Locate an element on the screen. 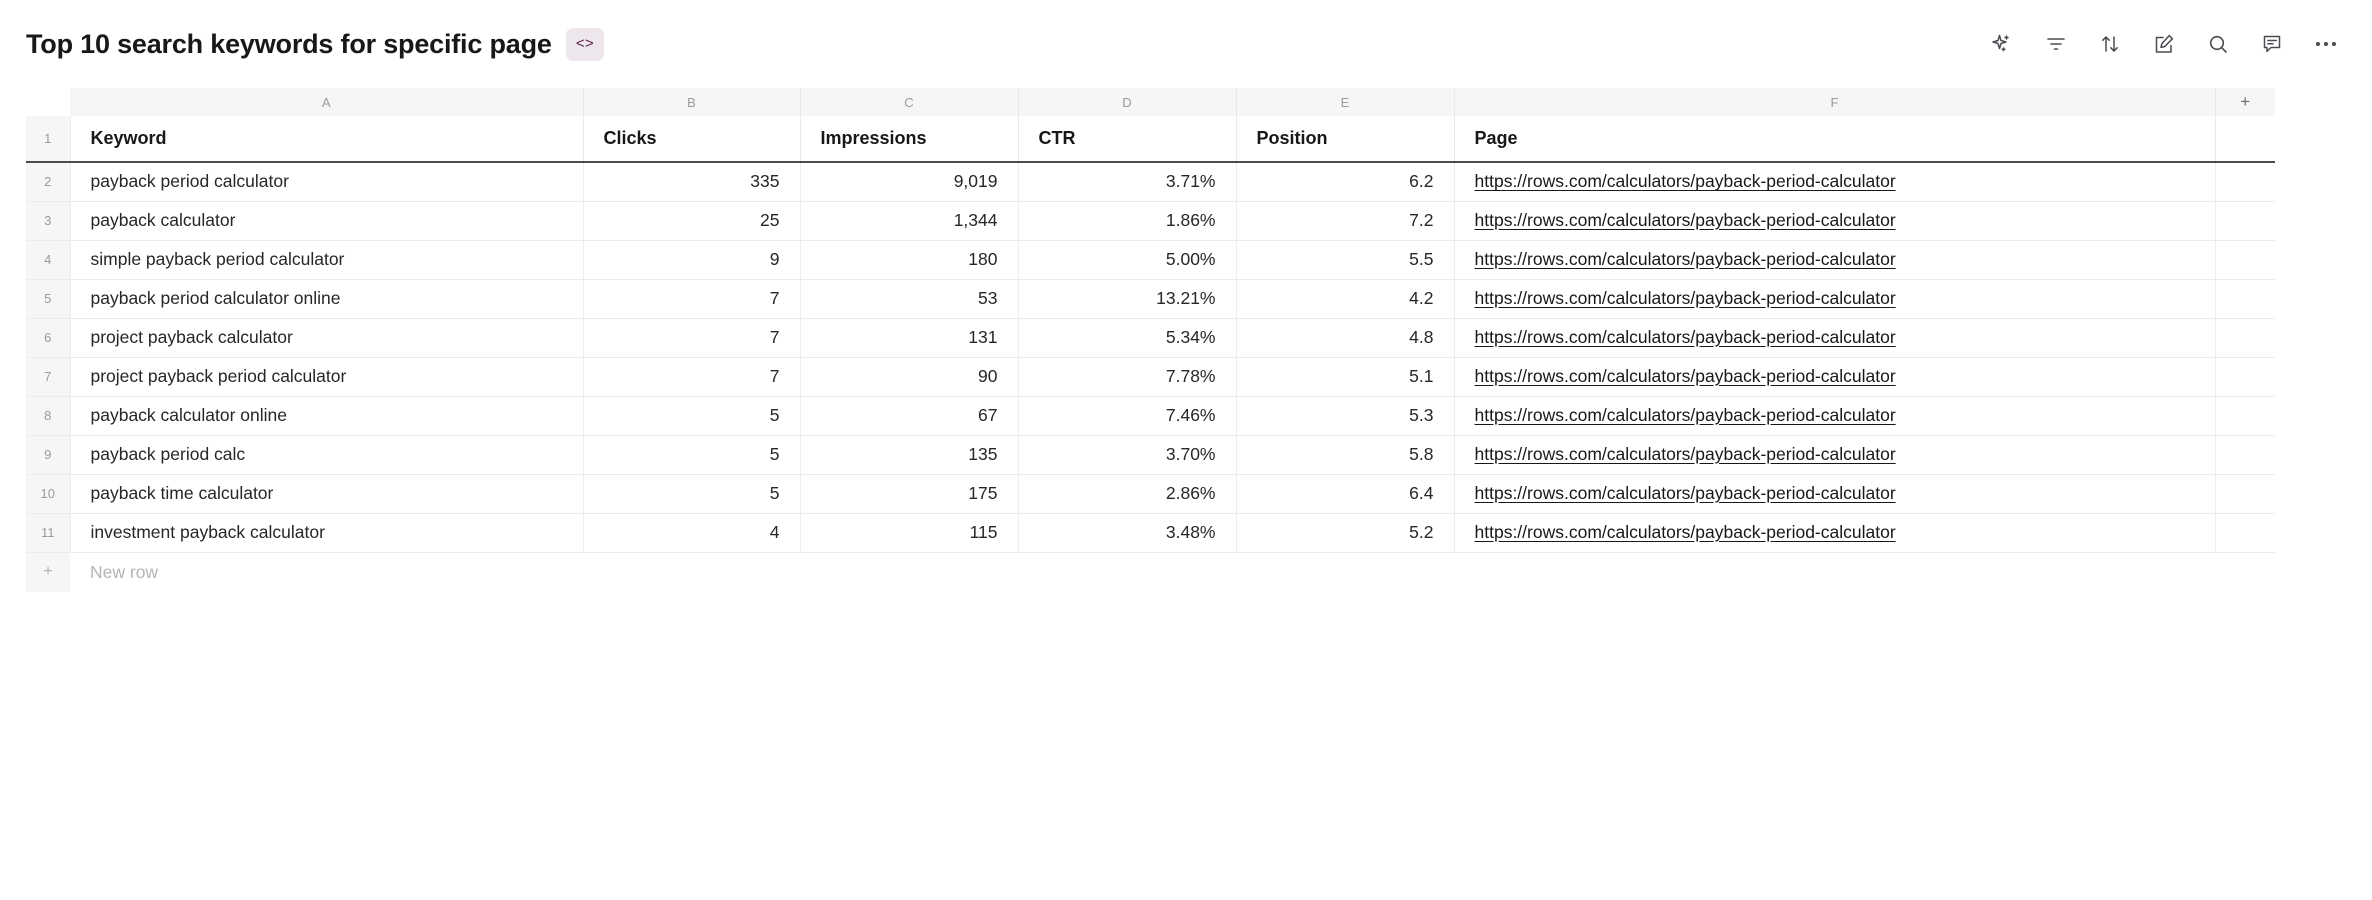 This screenshot has height=900, width=2372. header-cell-page: Page is located at coordinates (1835, 139).